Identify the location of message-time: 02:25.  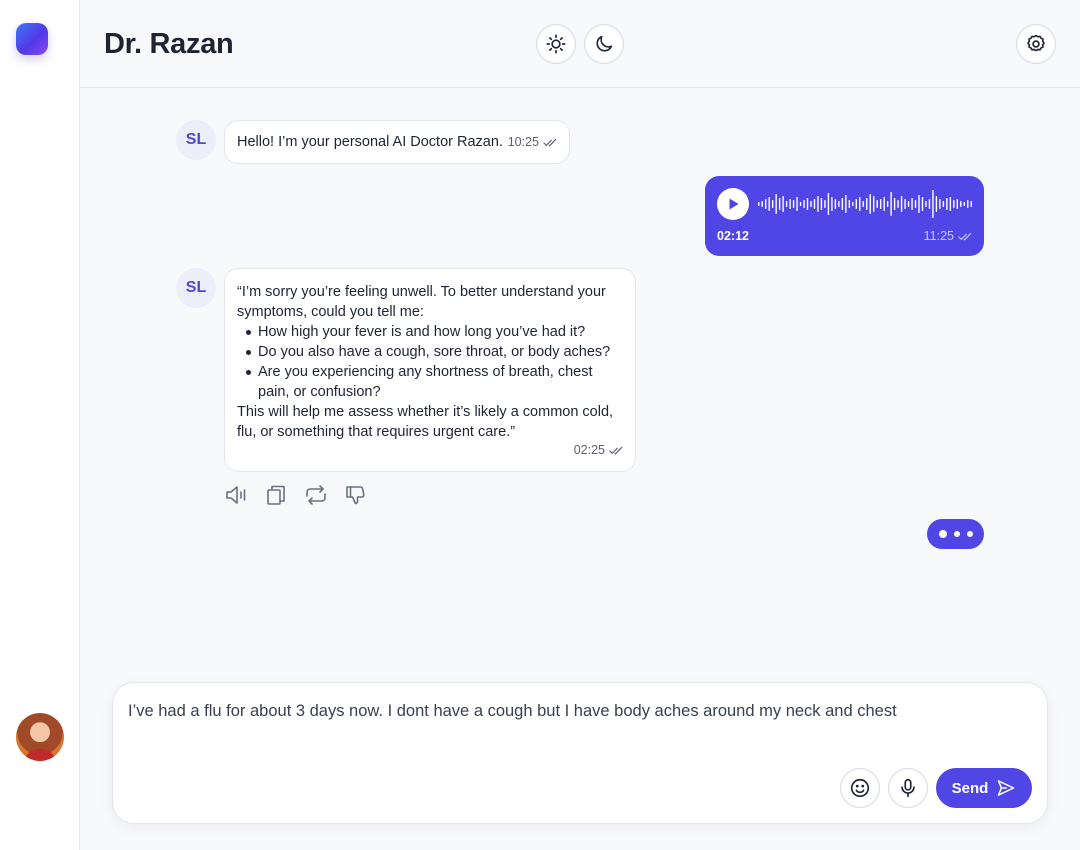
(598, 450).